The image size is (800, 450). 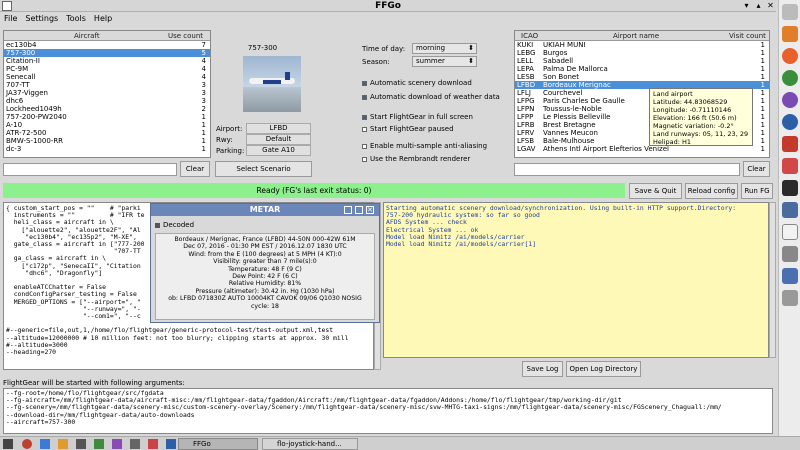 I want to click on airport-name-column-header: Airport name, so click(x=636, y=36).